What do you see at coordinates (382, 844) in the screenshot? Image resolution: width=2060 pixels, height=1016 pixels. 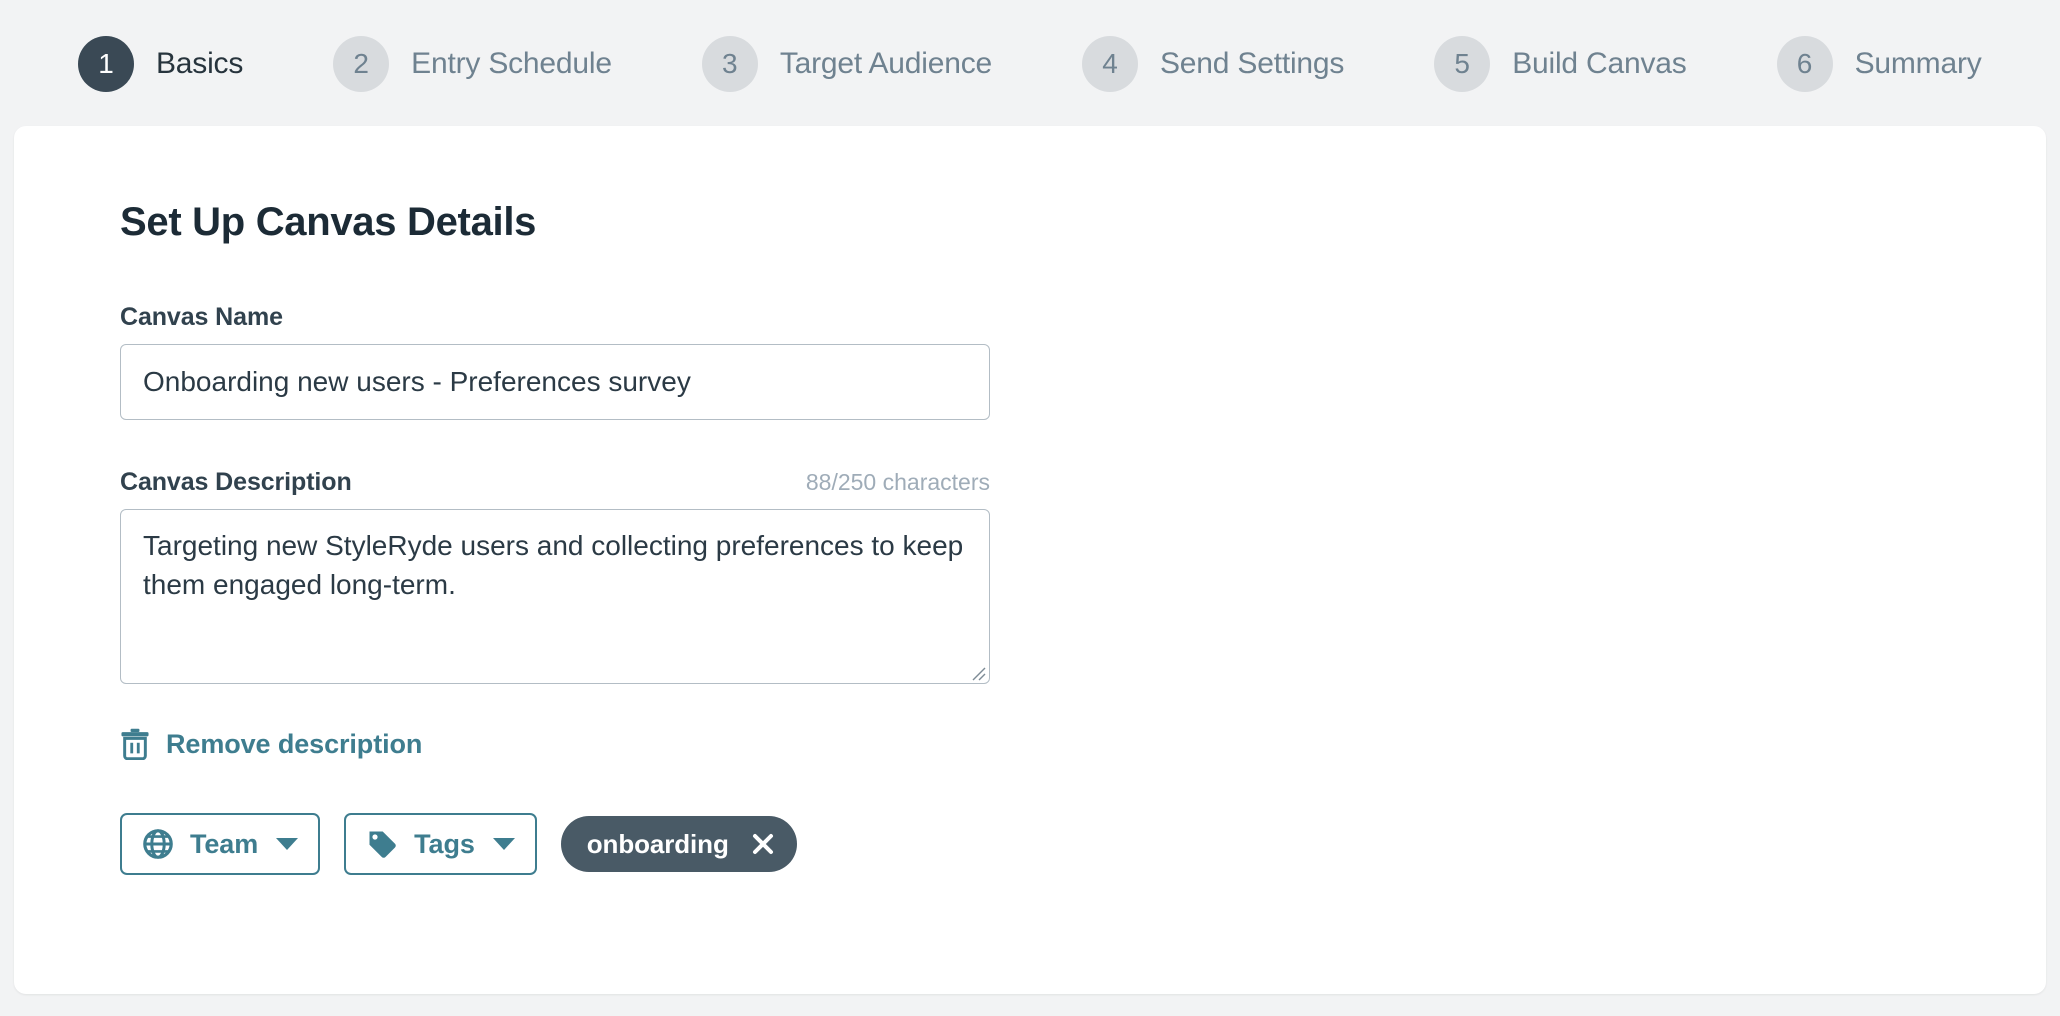 I see `tag-icon` at bounding box center [382, 844].